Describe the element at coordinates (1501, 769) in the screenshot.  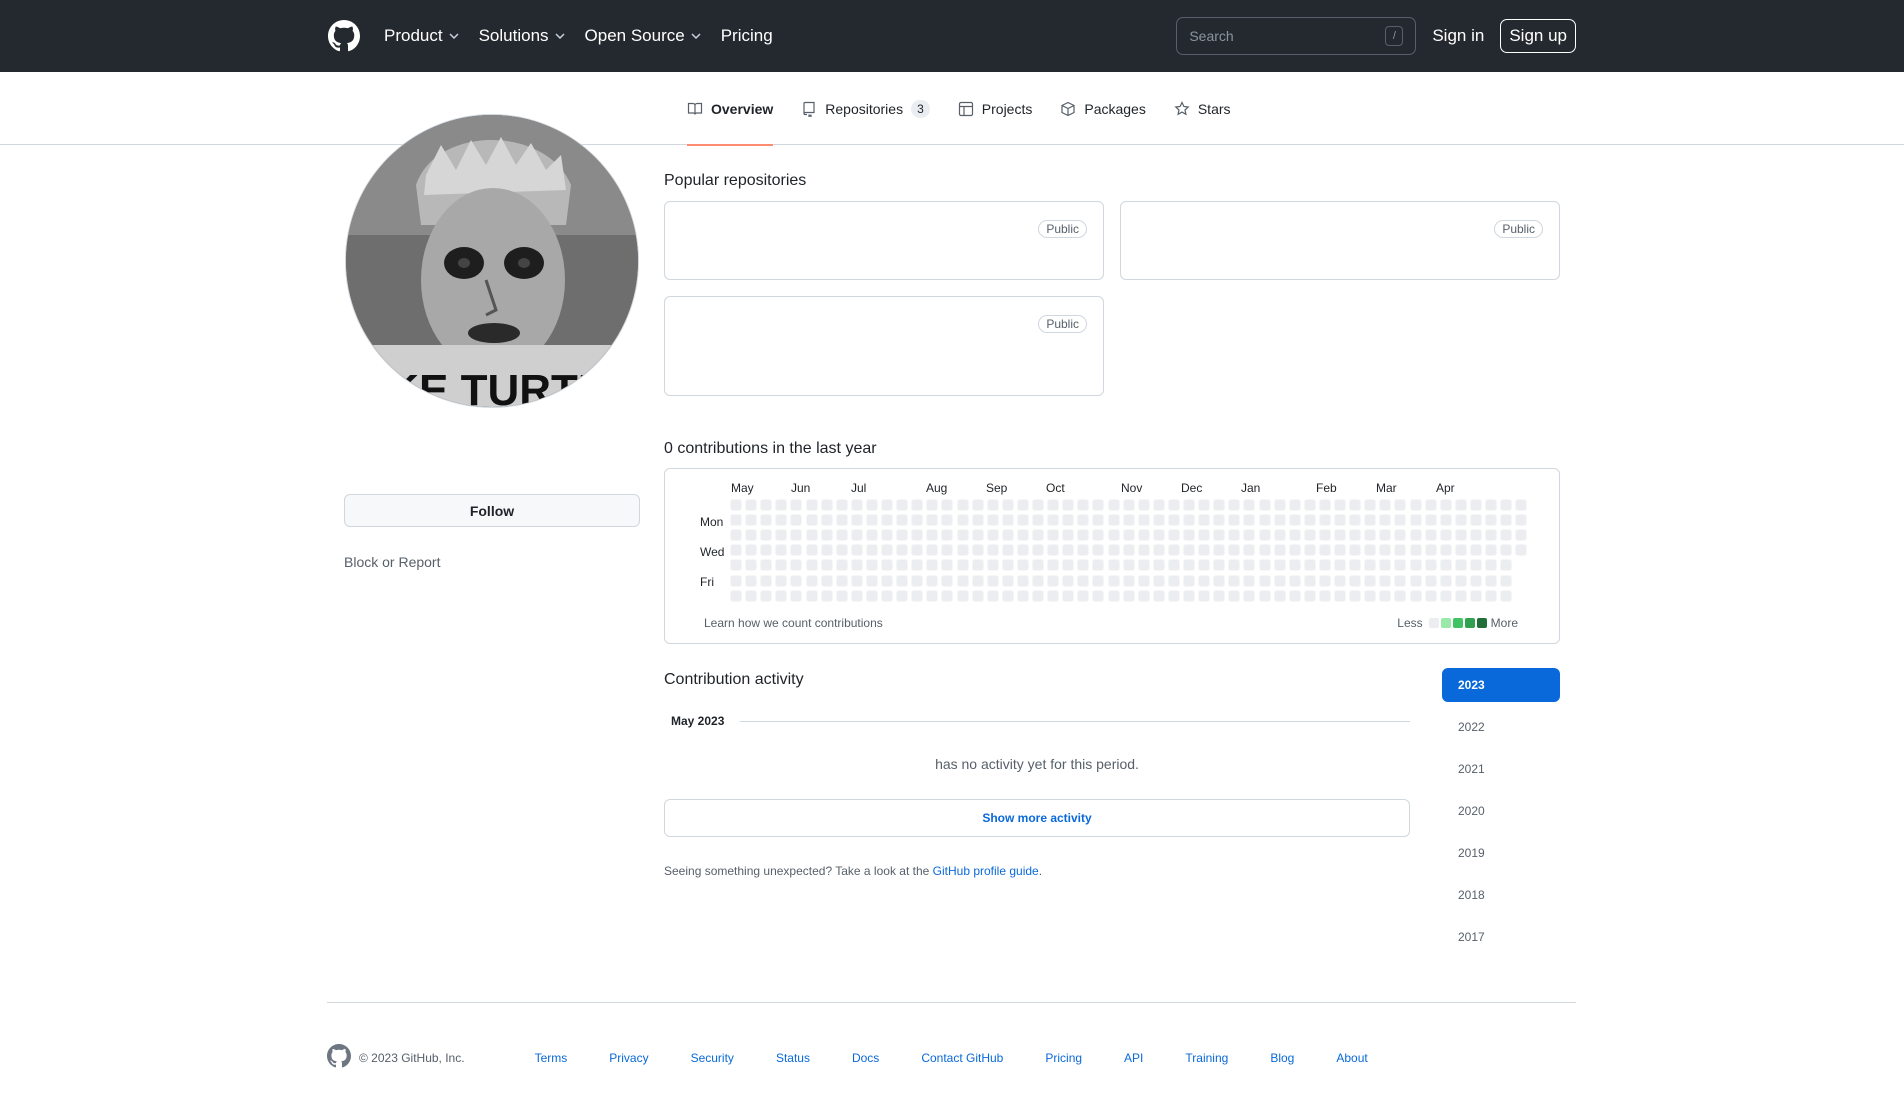
I see `year-2021: 2021` at that location.